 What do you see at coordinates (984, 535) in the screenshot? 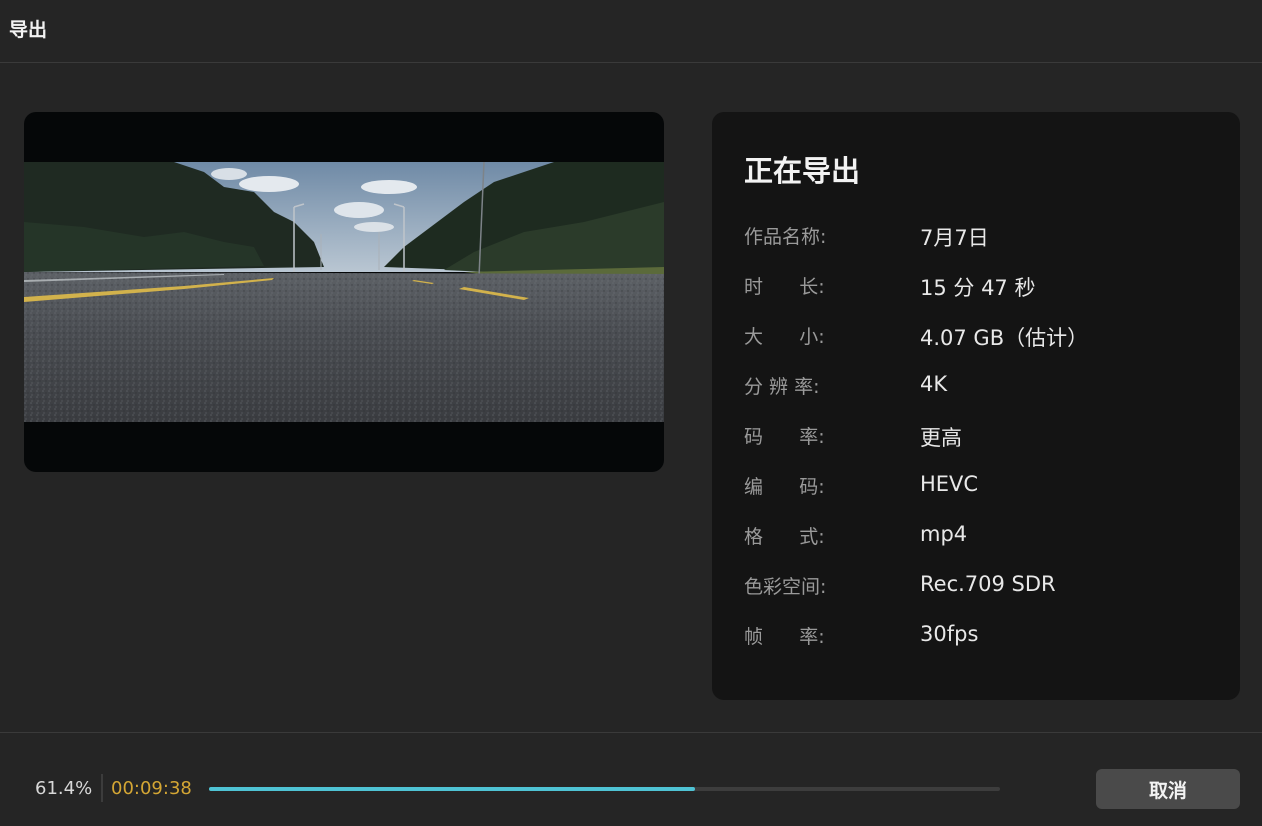
I see `info-row-format: 格 式: mp4` at bounding box center [984, 535].